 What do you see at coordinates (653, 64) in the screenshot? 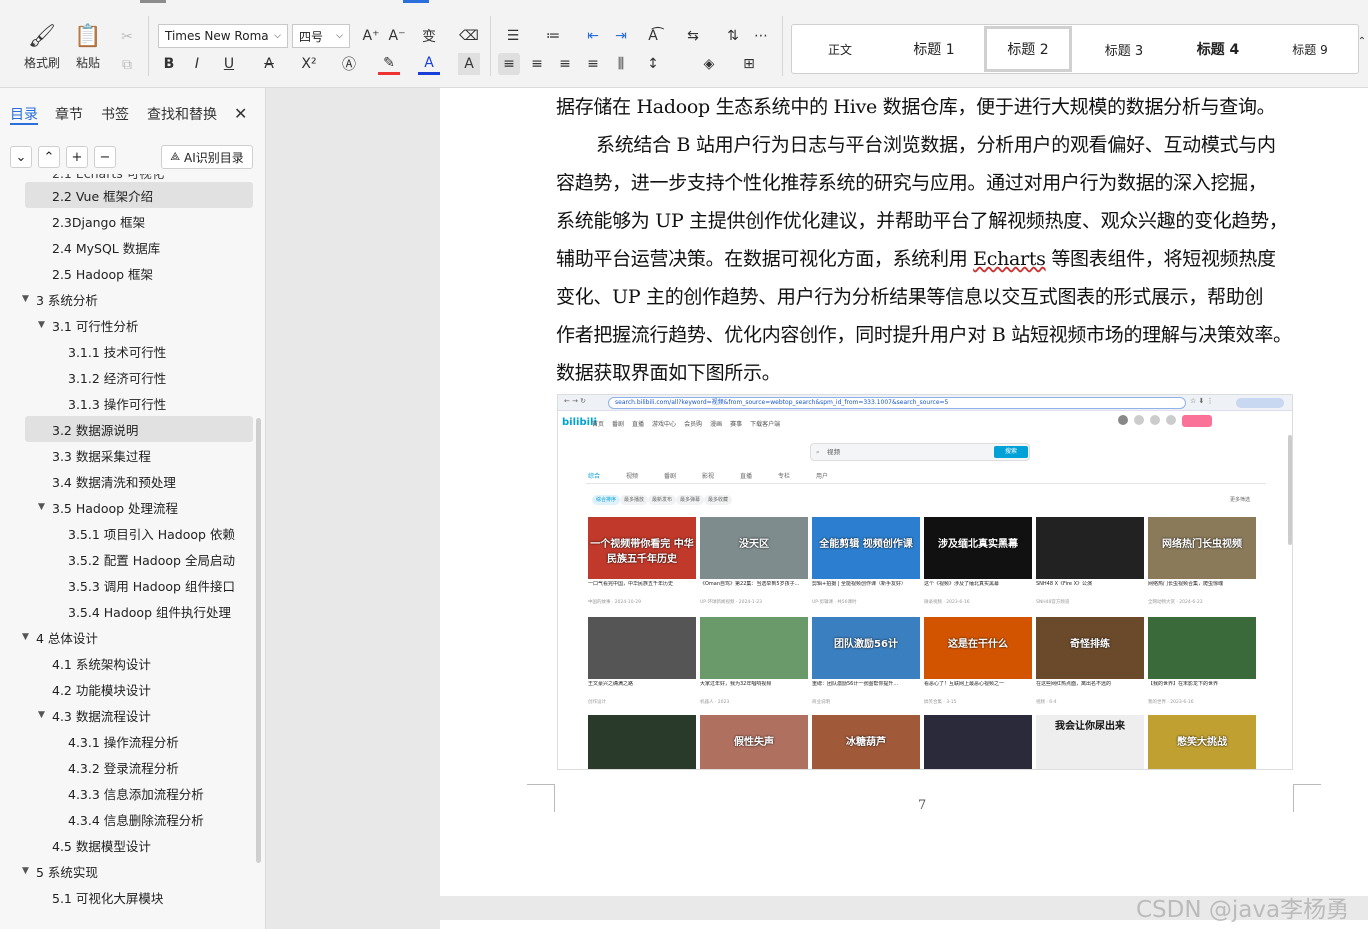
I see `line-spacing-icon: ↕` at bounding box center [653, 64].